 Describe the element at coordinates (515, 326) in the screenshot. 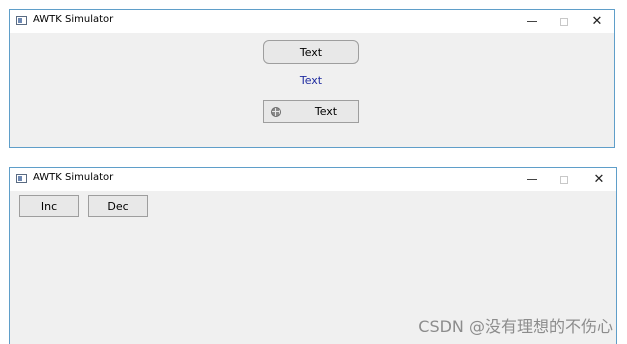

I see `watermark: CSDN @没有理想的不伤心` at that location.